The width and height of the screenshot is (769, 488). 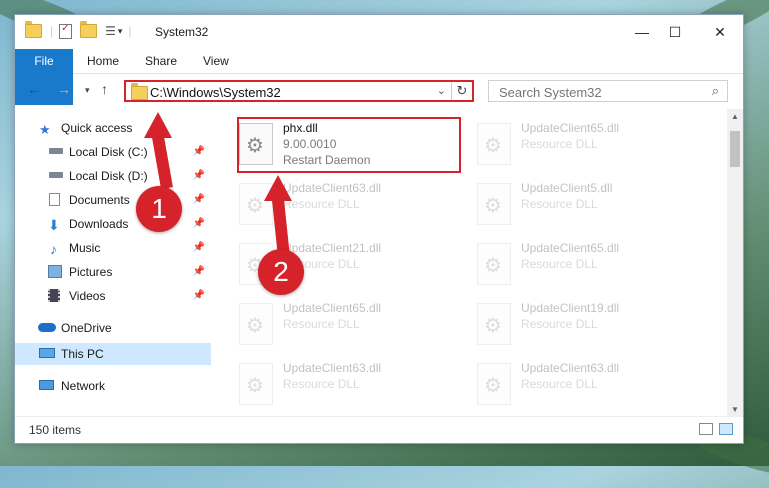 What do you see at coordinates (113, 128) in the screenshot?
I see `sidebar-item-quick-access: ★ Quick access` at bounding box center [113, 128].